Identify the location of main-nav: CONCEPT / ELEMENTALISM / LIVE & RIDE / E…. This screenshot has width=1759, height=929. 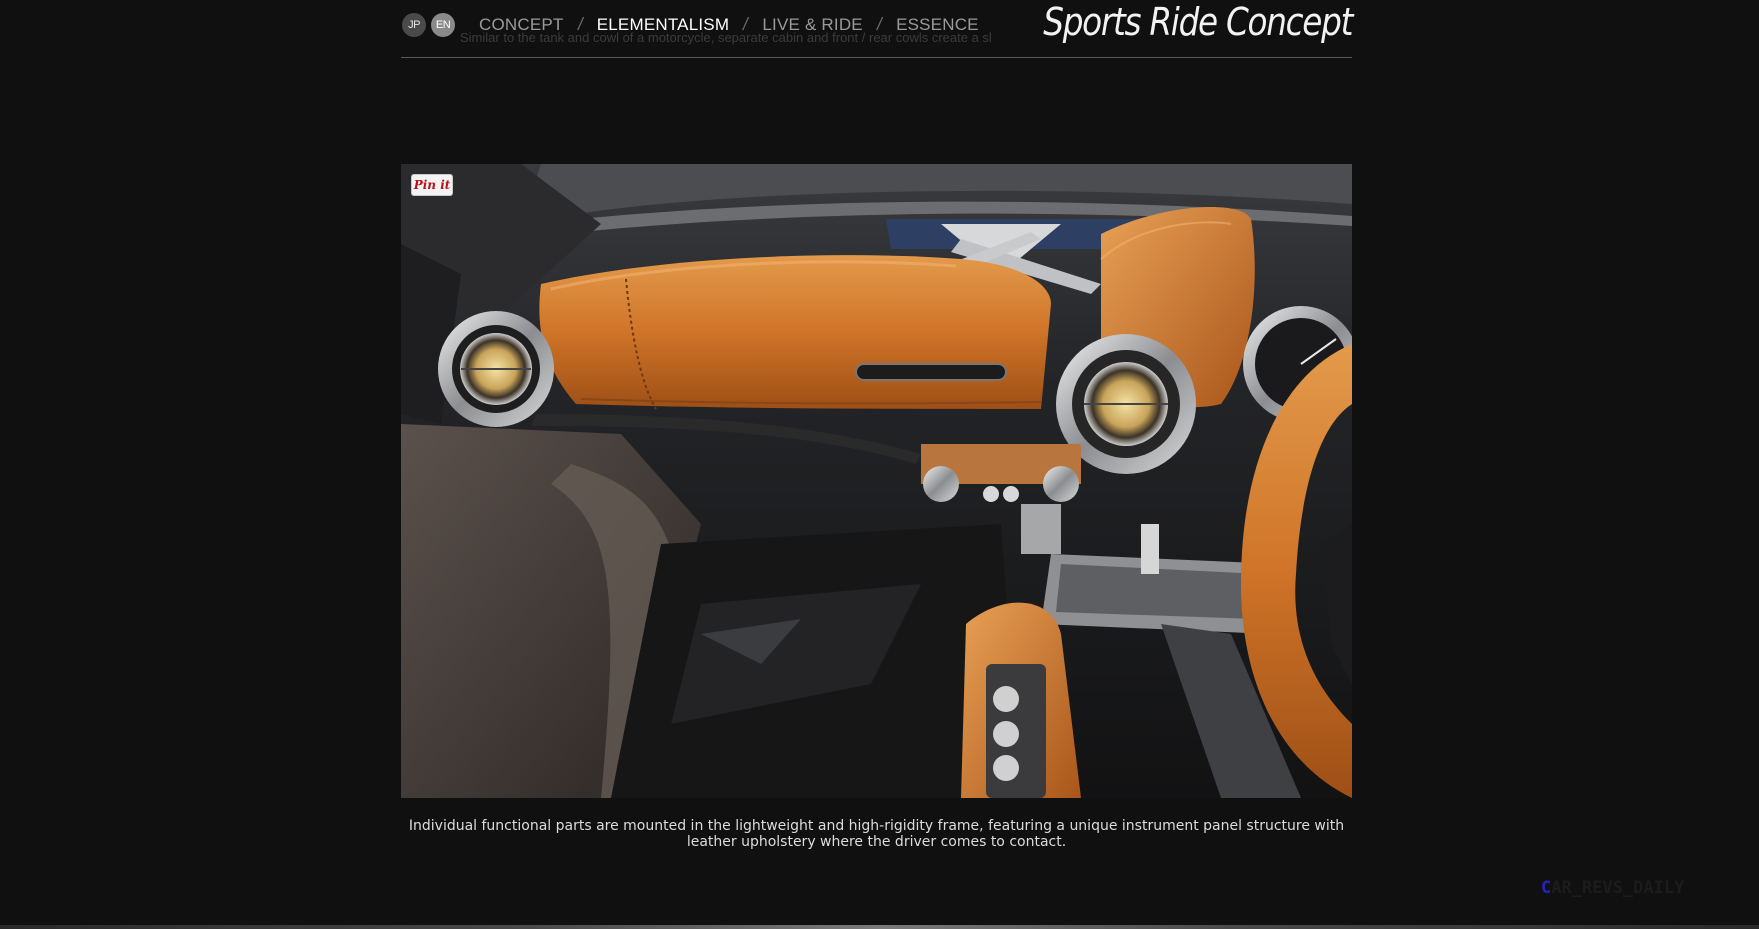
(729, 24).